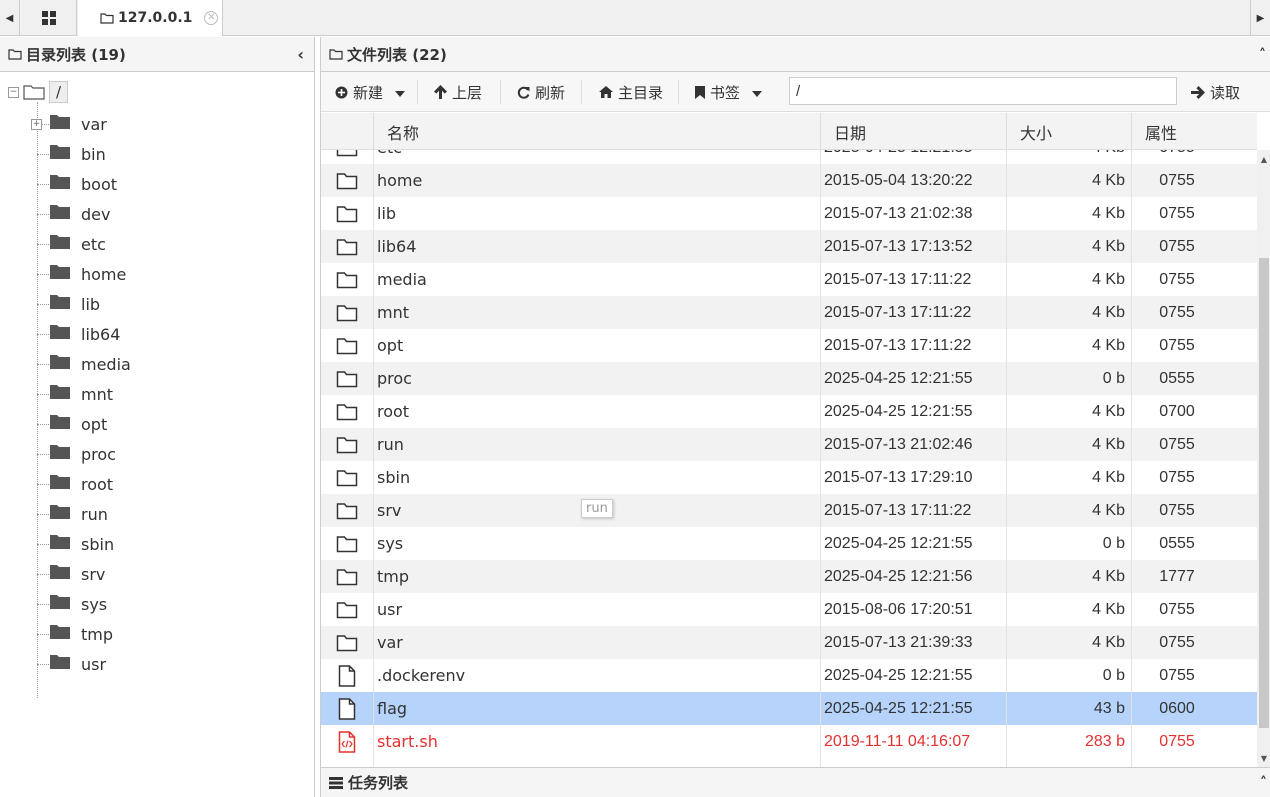  I want to click on tree-item-bin: bin, so click(71, 154).